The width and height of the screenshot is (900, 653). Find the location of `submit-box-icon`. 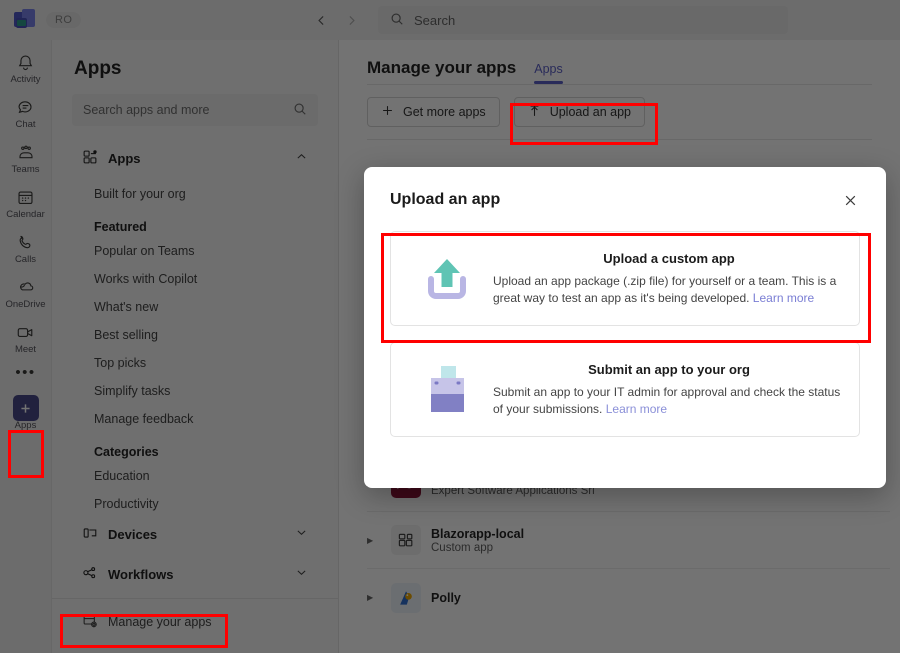

submit-box-icon is located at coordinates (447, 390).